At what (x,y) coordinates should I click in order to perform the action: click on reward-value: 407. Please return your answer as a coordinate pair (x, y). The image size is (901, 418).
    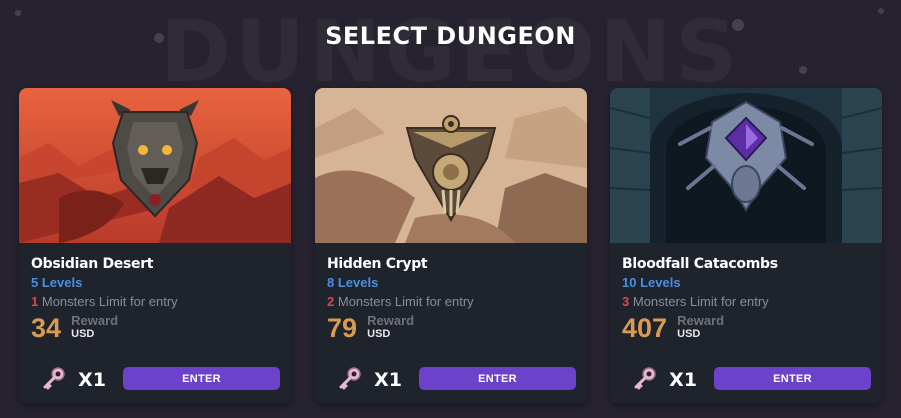
    Looking at the image, I should click on (645, 328).